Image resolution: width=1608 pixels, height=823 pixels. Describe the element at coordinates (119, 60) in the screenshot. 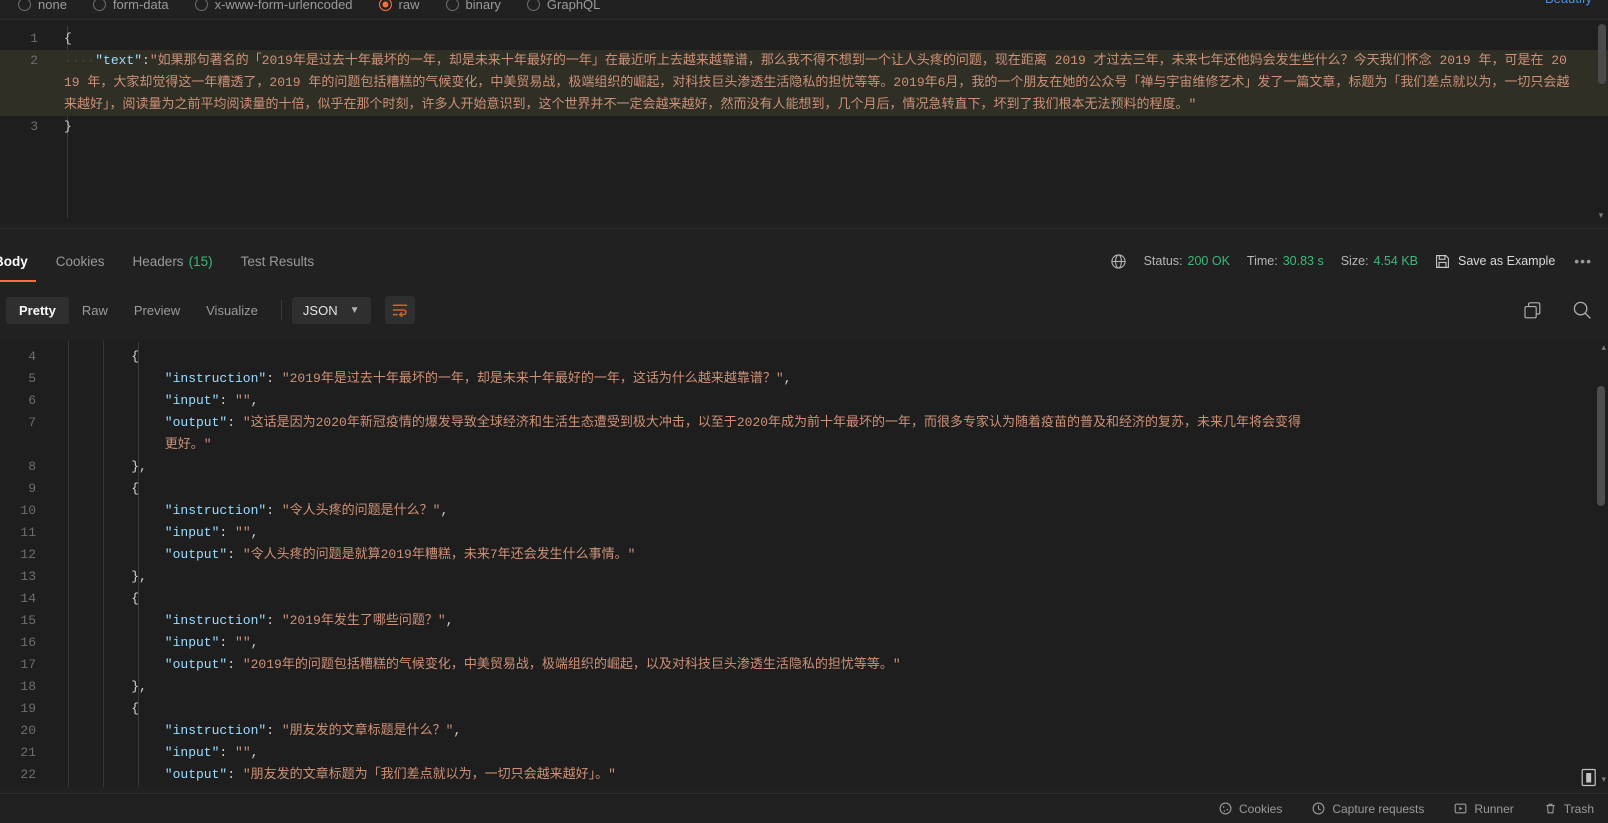

I see `code-token: "text"` at that location.